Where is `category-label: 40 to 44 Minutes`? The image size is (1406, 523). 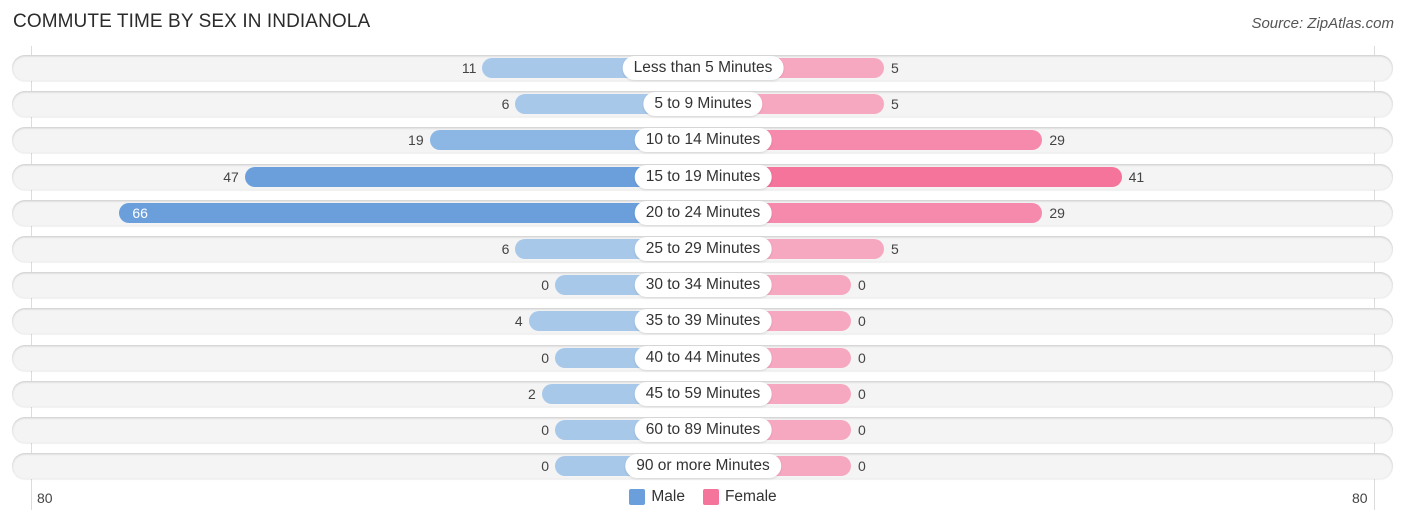
category-label: 40 to 44 Minutes is located at coordinates (703, 357).